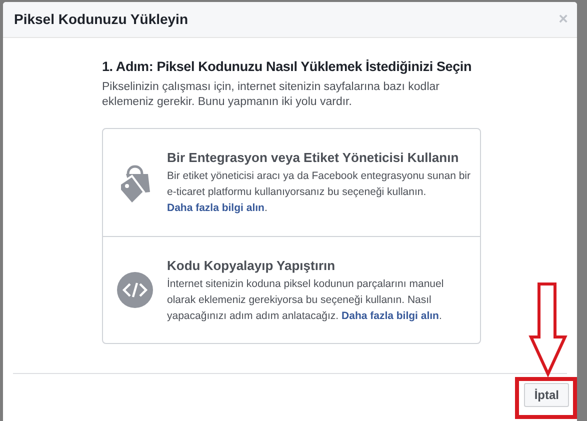  I want to click on code-icon, so click(135, 290).